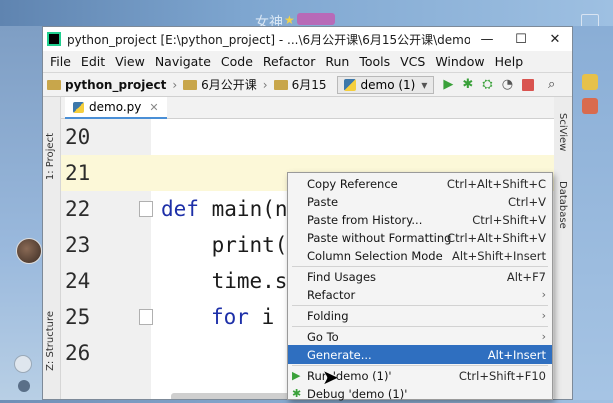 The height and width of the screenshot is (403, 613). What do you see at coordinates (116, 108) in the screenshot?
I see `tab-demo-py: demo.py ✕` at bounding box center [116, 108].